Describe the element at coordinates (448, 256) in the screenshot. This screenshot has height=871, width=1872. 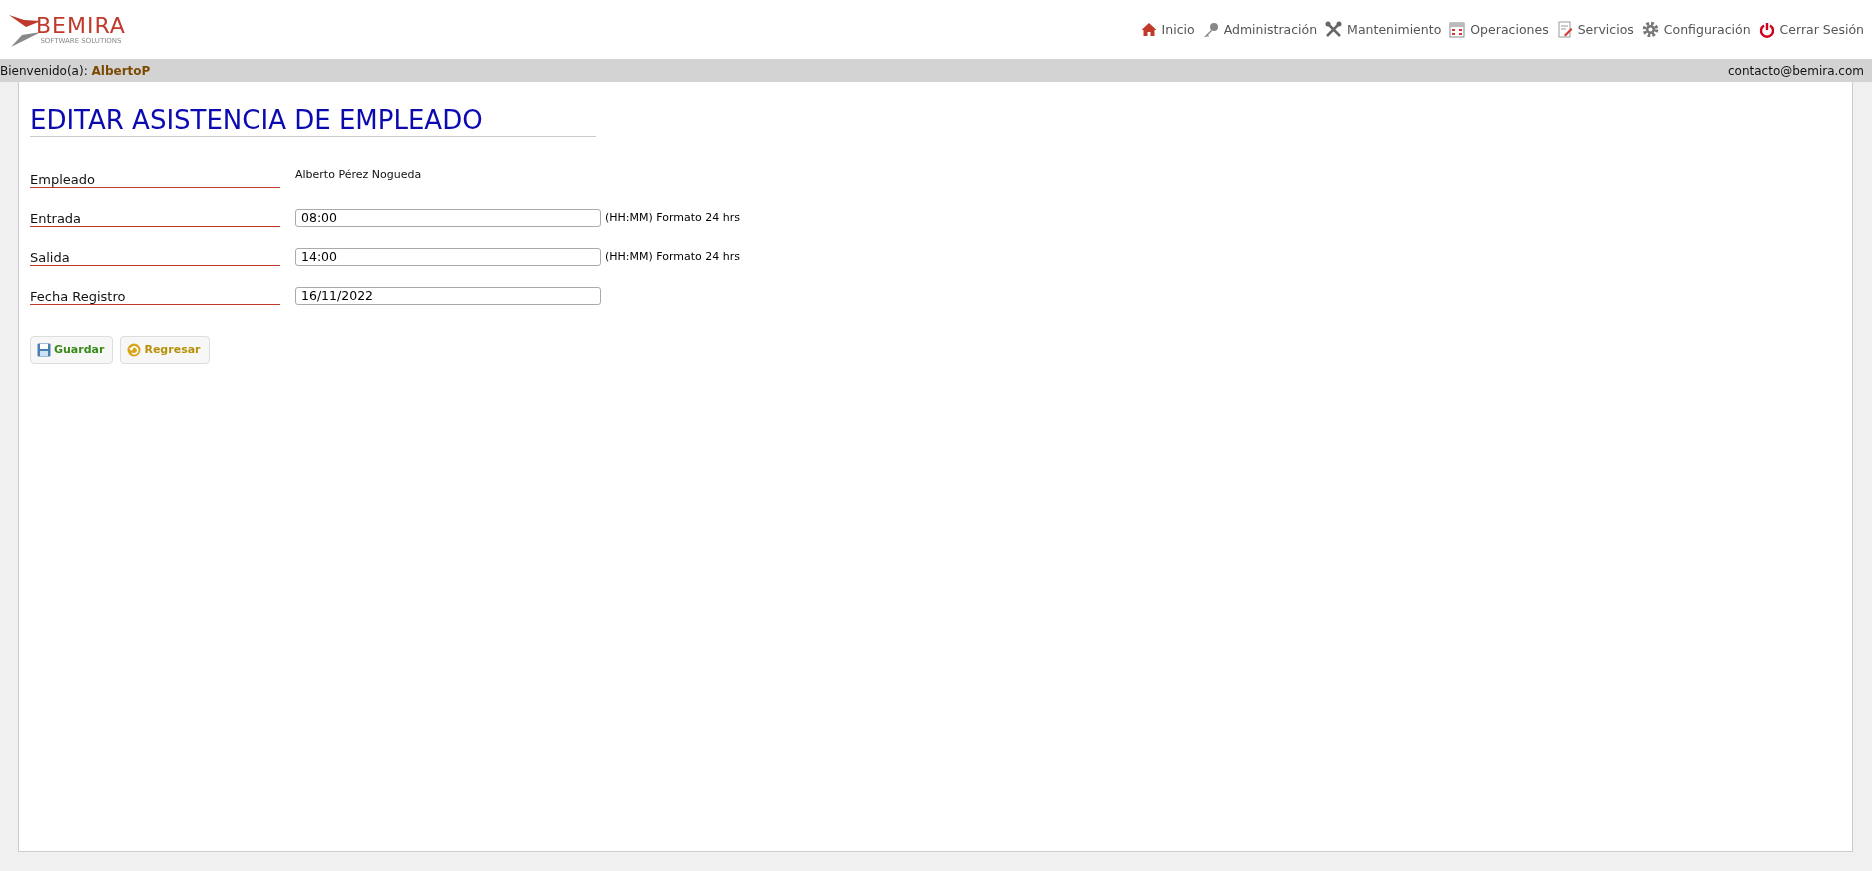
I see `input-field: 14:00` at that location.